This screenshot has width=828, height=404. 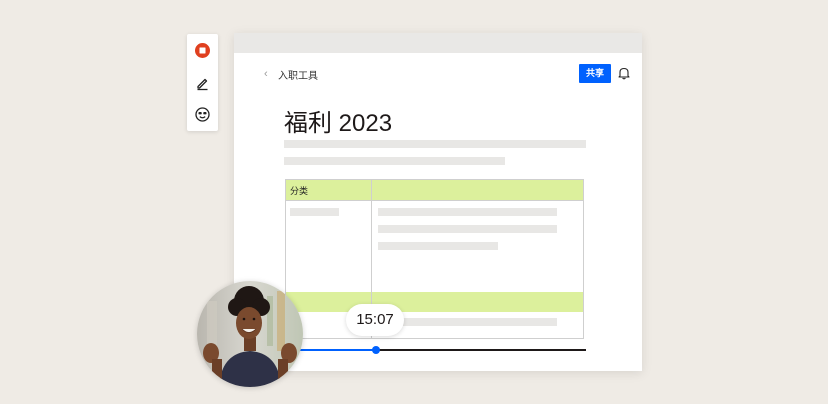 I want to click on presenter-video, so click(x=250, y=334).